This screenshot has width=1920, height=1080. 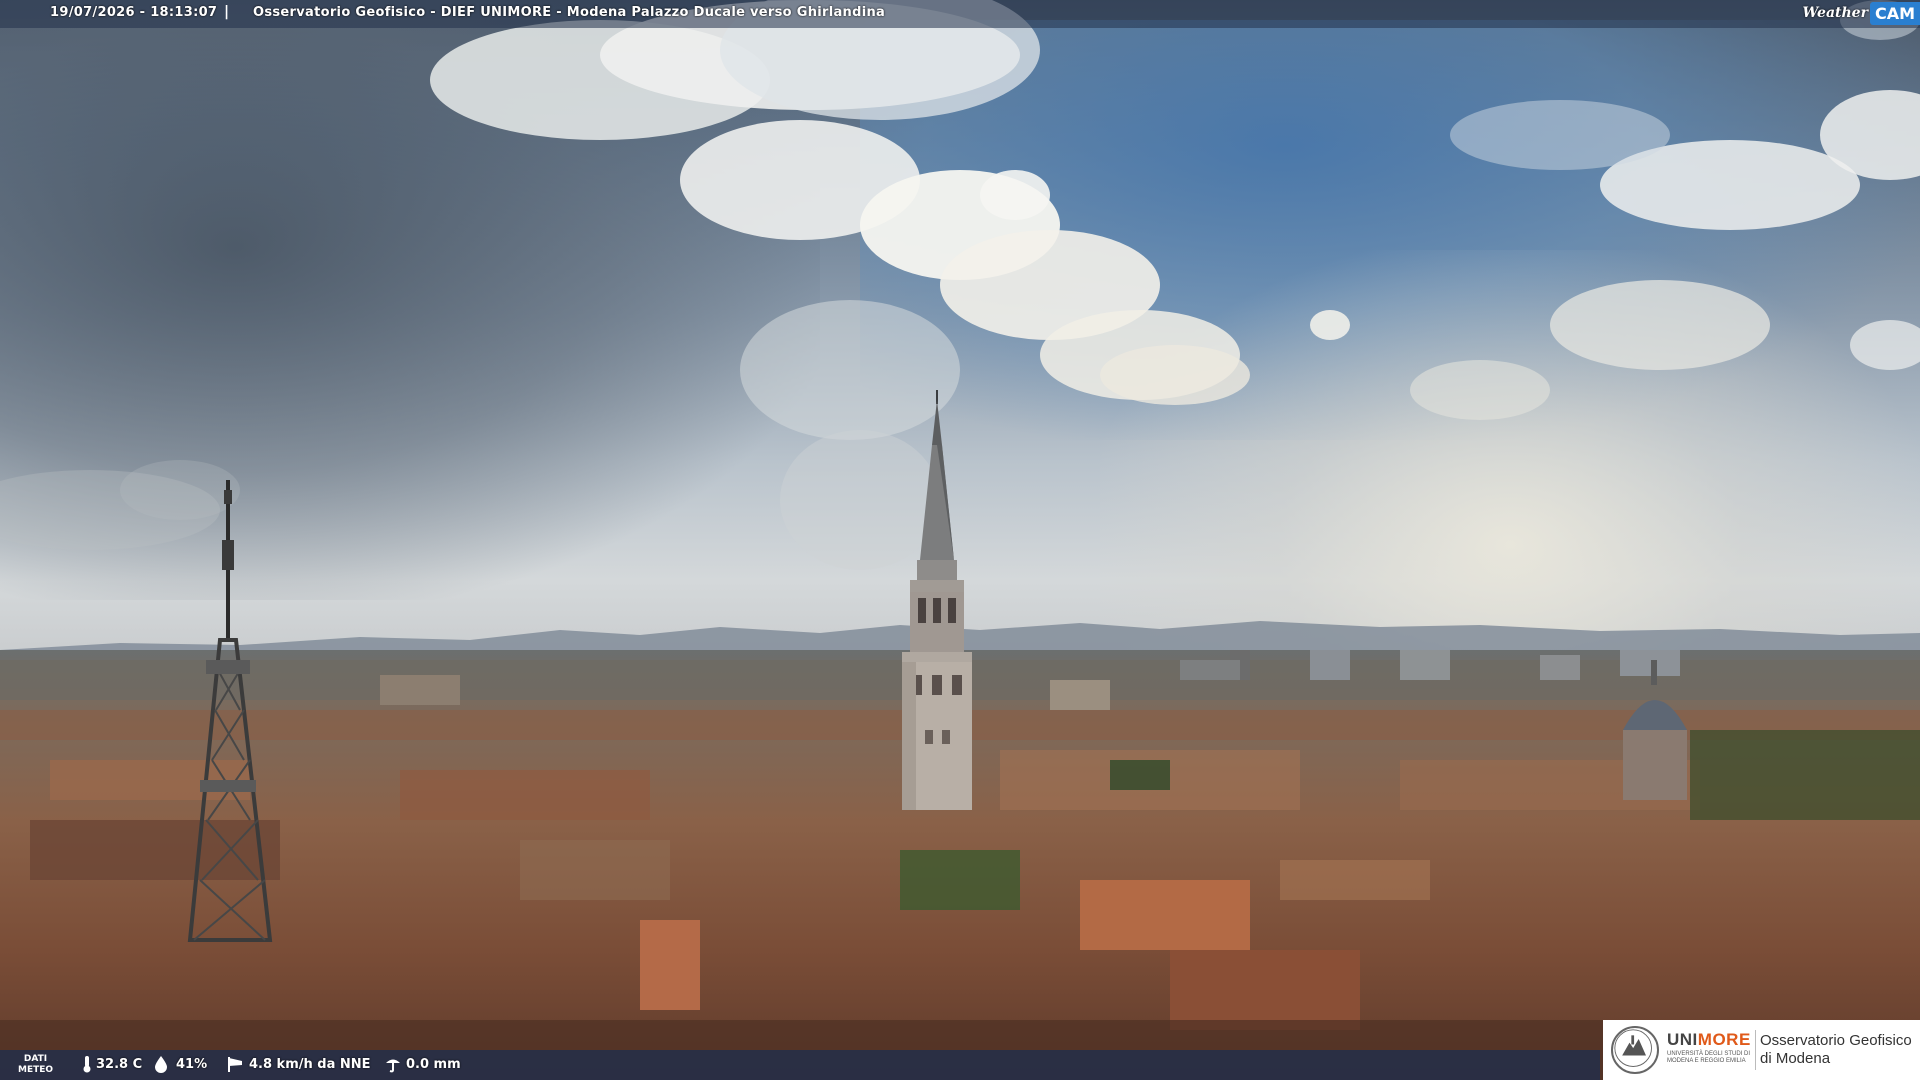 What do you see at coordinates (433, 1064) in the screenshot?
I see `rain-value: 0.0 mm` at bounding box center [433, 1064].